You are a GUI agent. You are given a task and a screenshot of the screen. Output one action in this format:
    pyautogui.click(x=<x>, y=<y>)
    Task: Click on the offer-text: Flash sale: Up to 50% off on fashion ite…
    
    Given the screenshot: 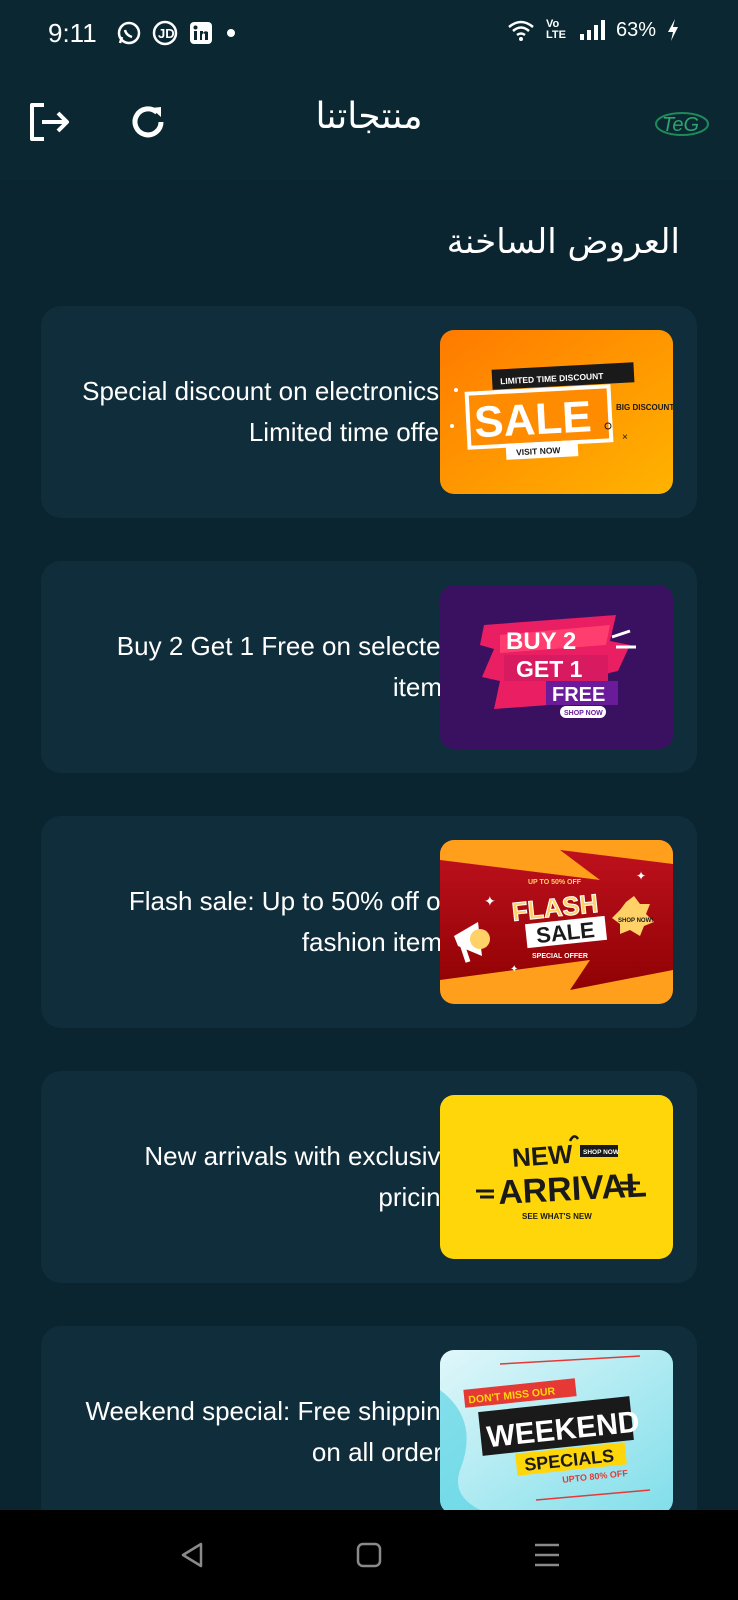 What is the action you would take?
    pyautogui.click(x=291, y=921)
    